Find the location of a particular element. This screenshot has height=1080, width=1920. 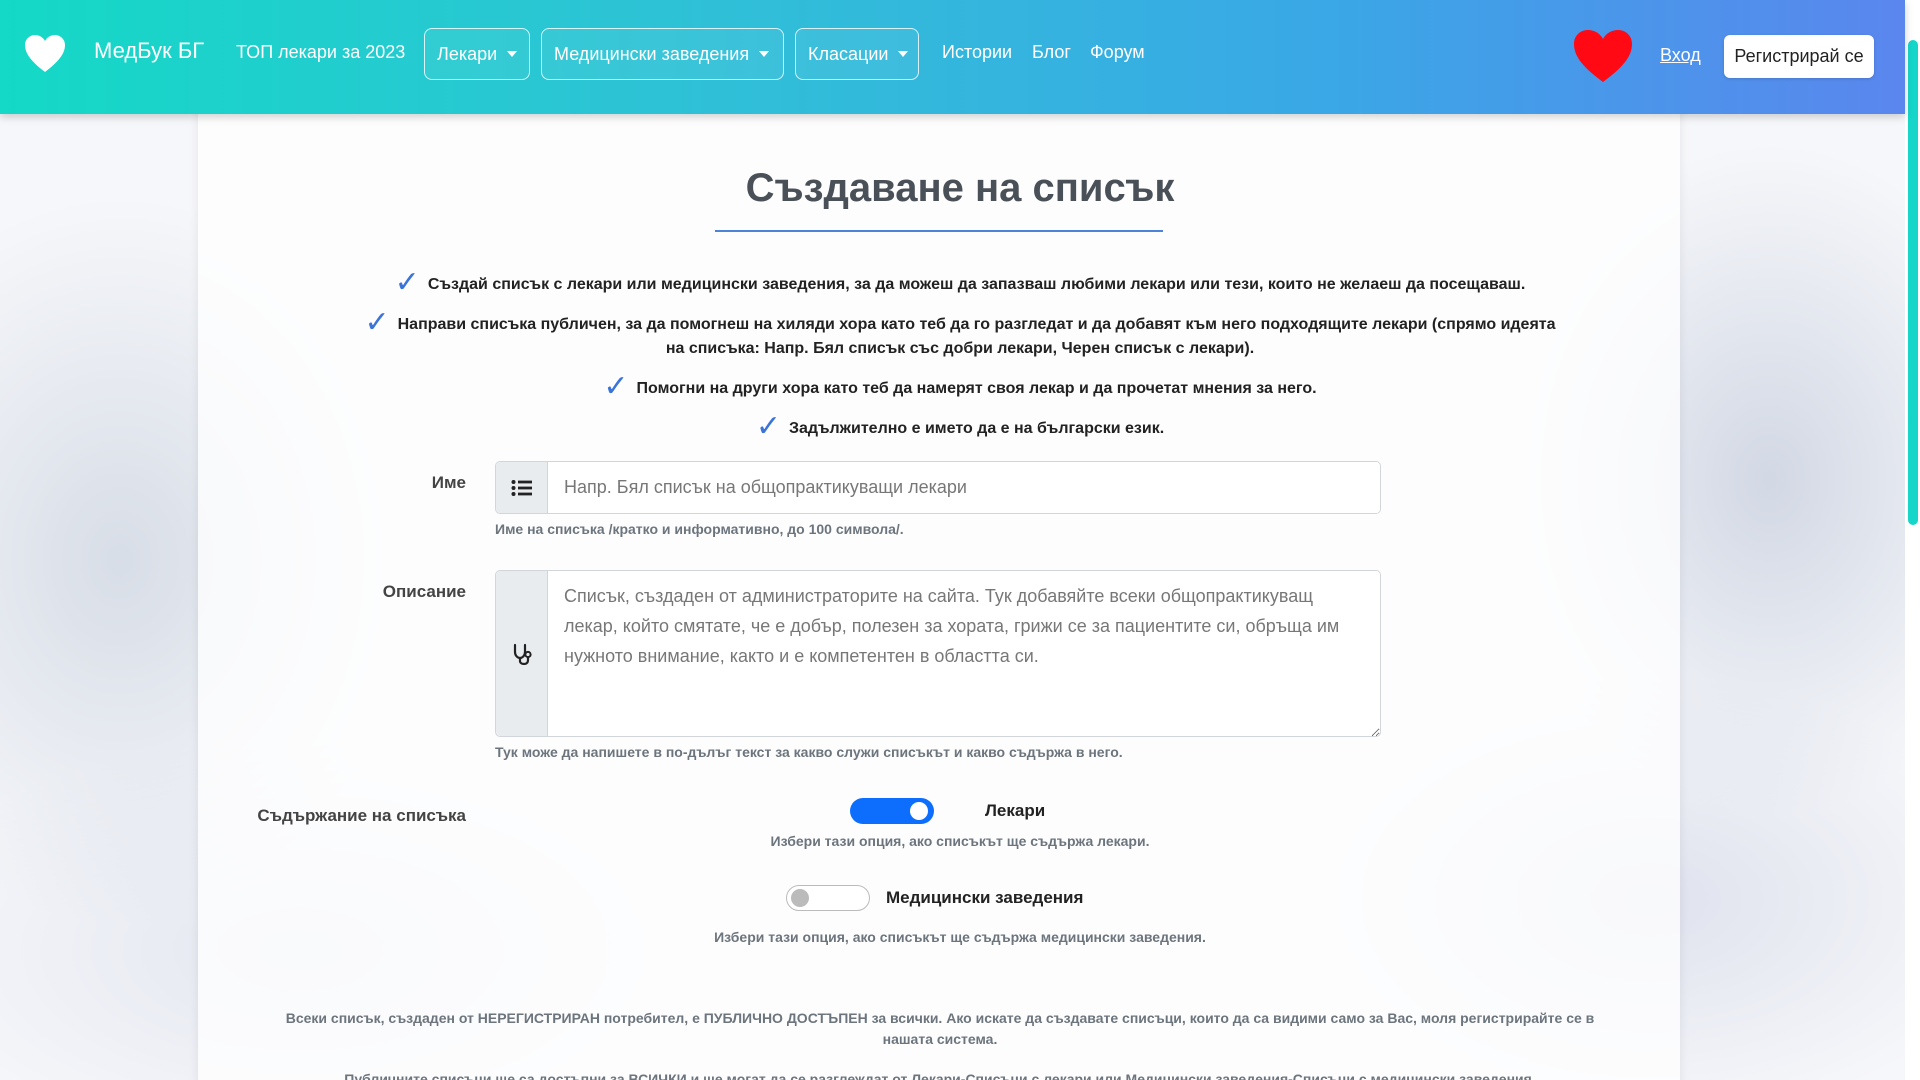

description-textarea is located at coordinates (964, 653).